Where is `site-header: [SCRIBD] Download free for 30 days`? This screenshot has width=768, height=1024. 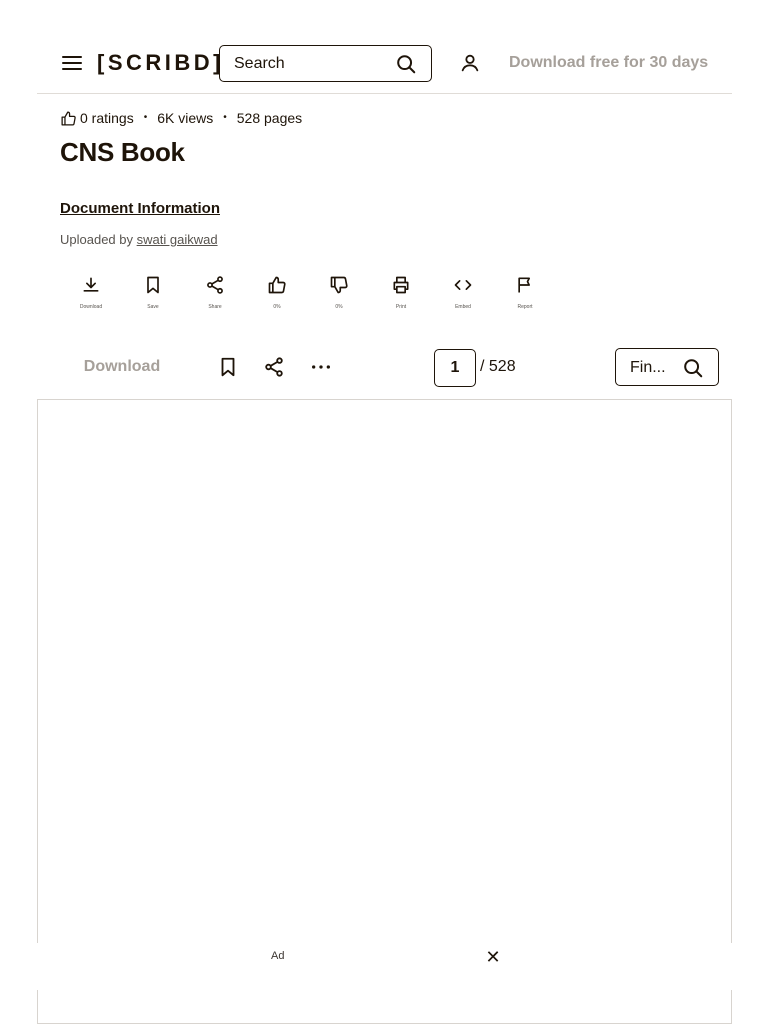 site-header: [SCRIBD] Download free for 30 days is located at coordinates (384, 47).